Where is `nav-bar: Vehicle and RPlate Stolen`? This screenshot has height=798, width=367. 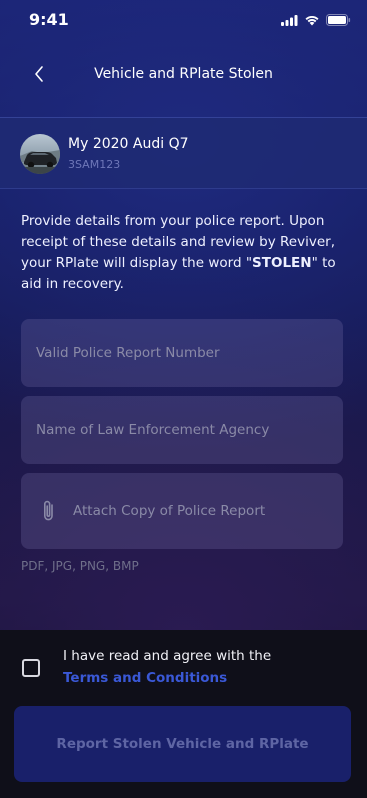
nav-bar: Vehicle and RPlate Stolen is located at coordinates (183, 76).